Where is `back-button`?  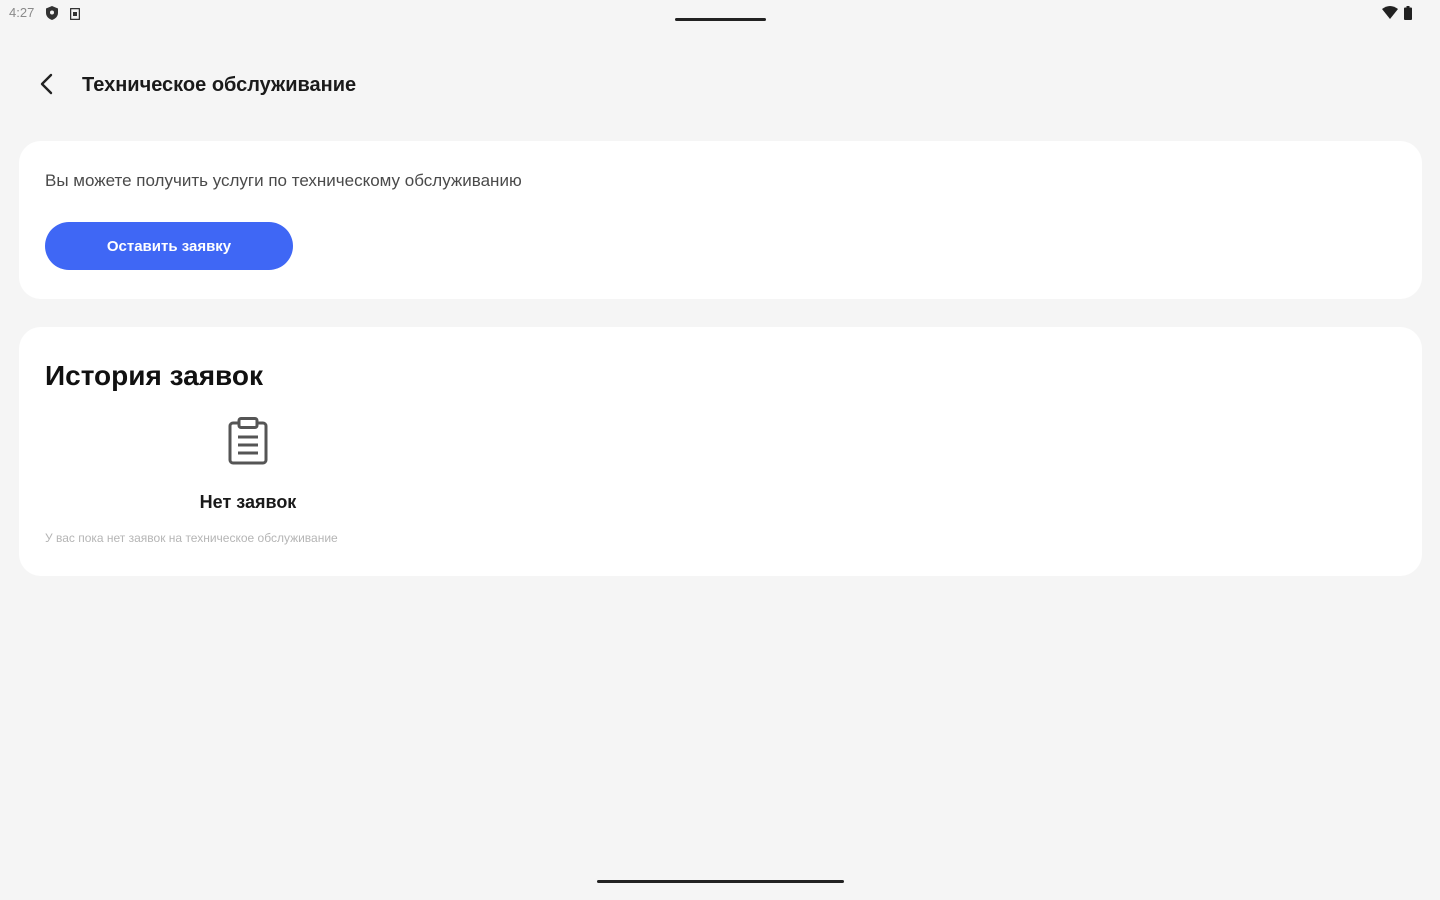 back-button is located at coordinates (46, 86).